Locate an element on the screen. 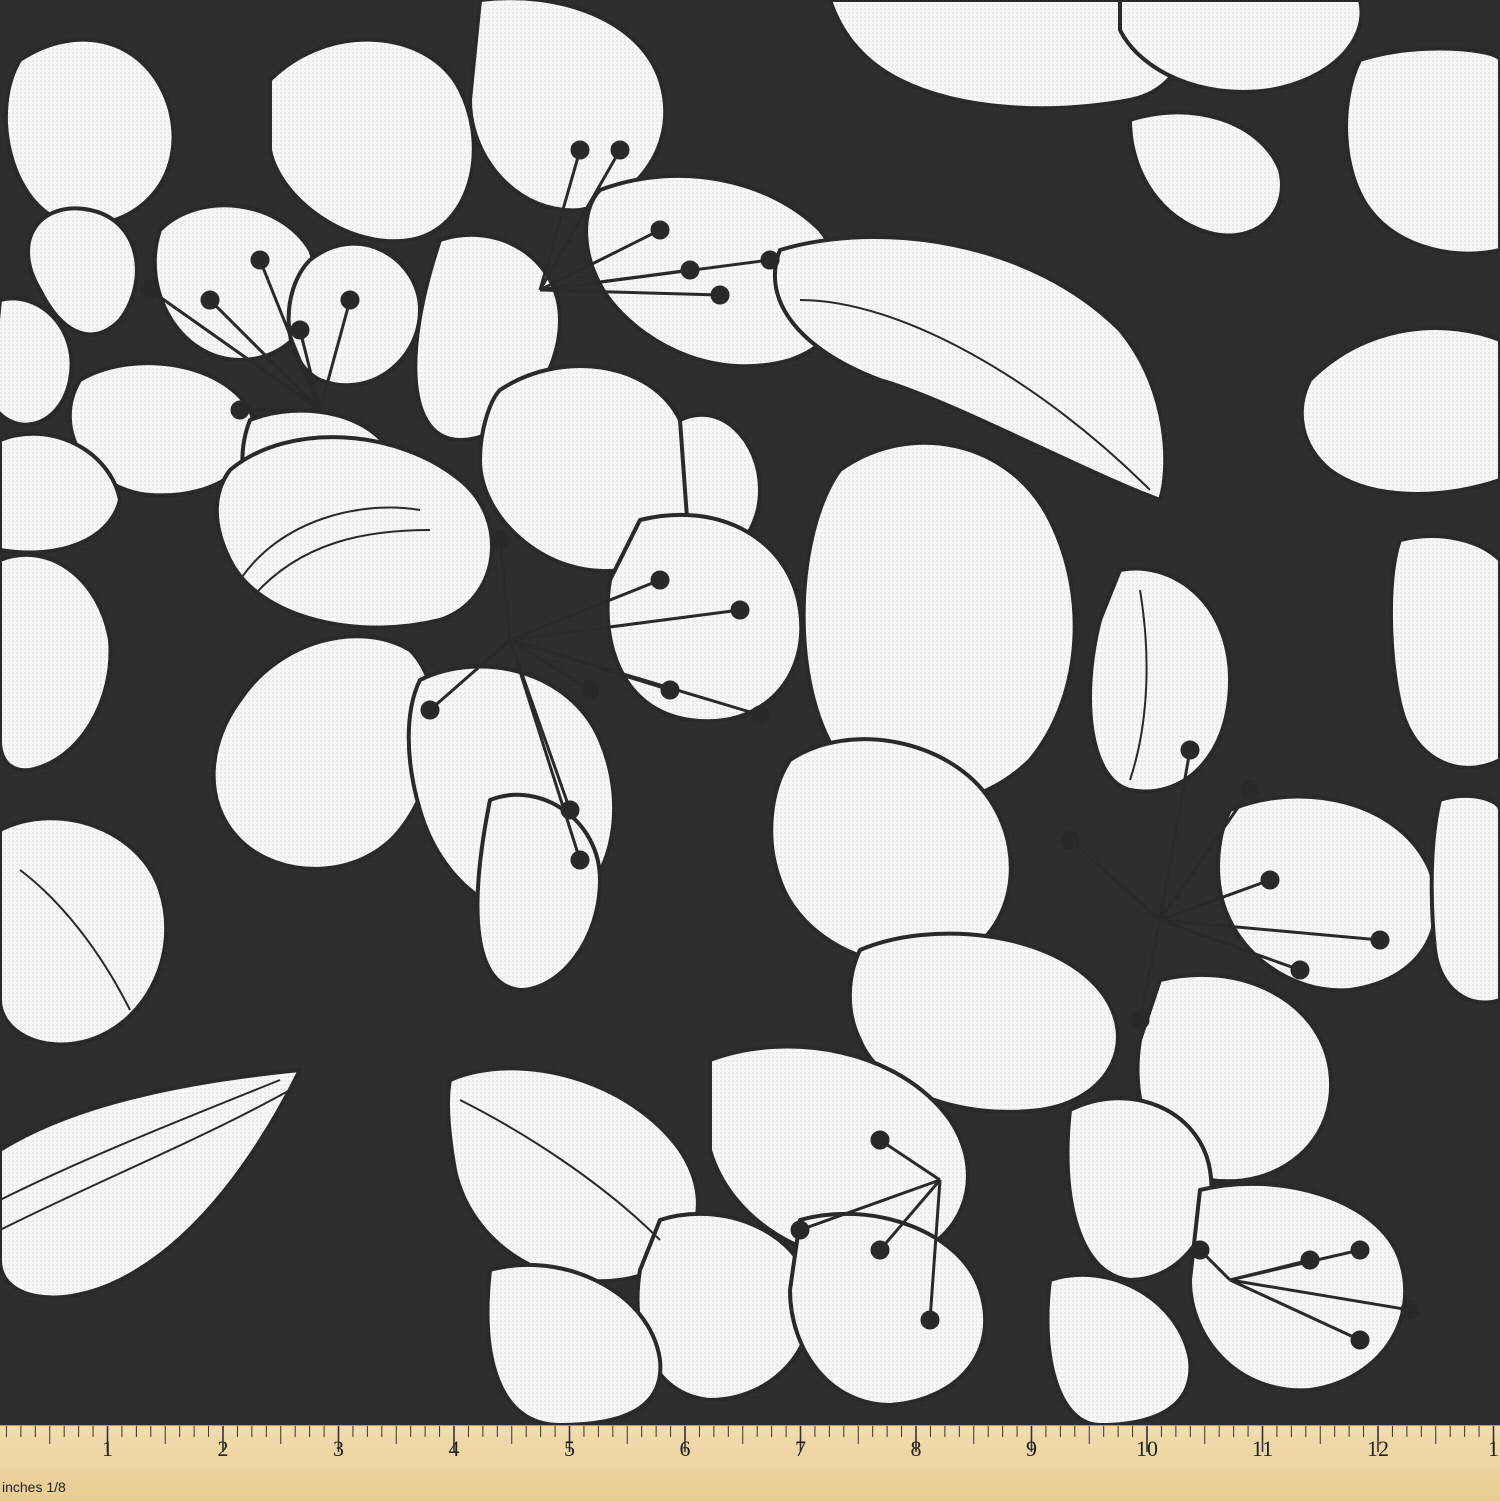 Image resolution: width=1500 pixels, height=1501 pixels. measuring-ruler: 1 2 3 4 5 6 7 8 9 10 11 12 1 is located at coordinates (750, 1463).